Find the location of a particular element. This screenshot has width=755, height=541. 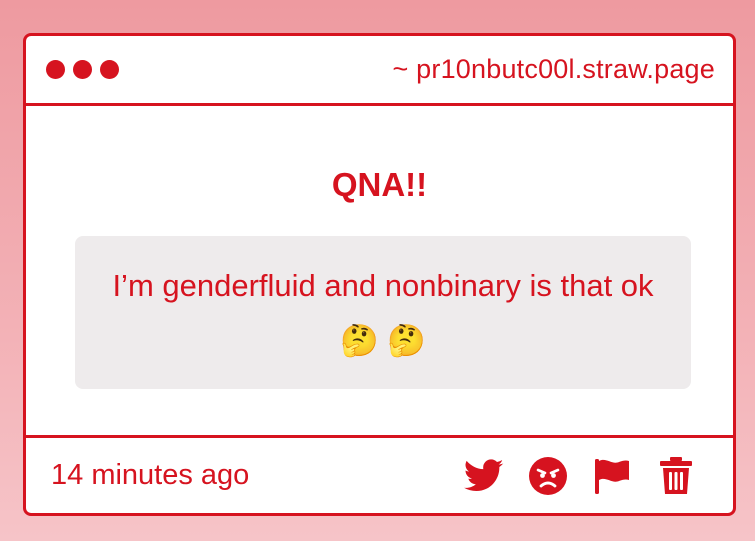

react-angry-button is located at coordinates (548, 476).